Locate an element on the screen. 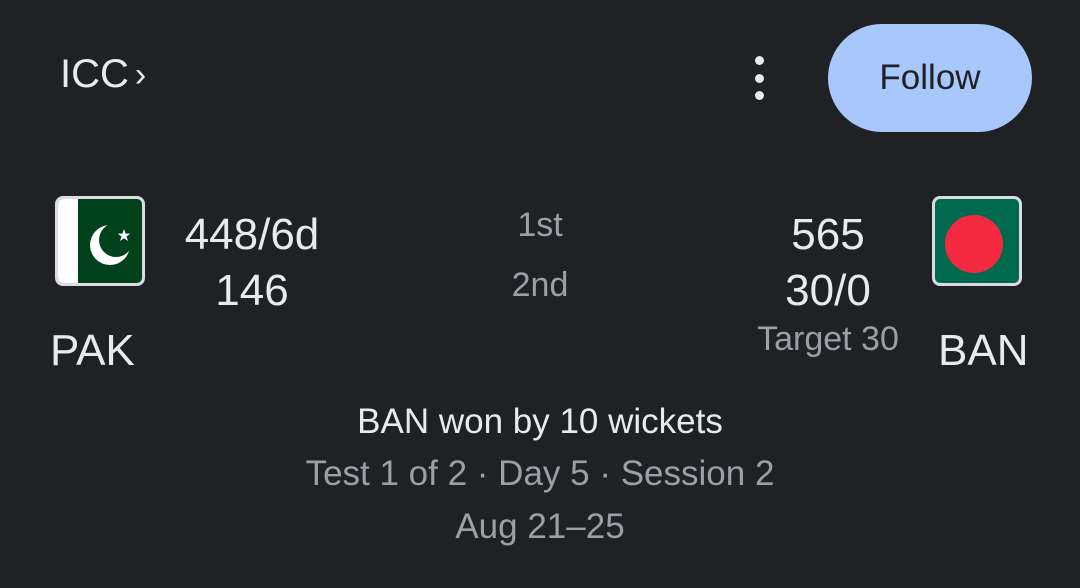  team-code-pak: PAK is located at coordinates (92, 350).